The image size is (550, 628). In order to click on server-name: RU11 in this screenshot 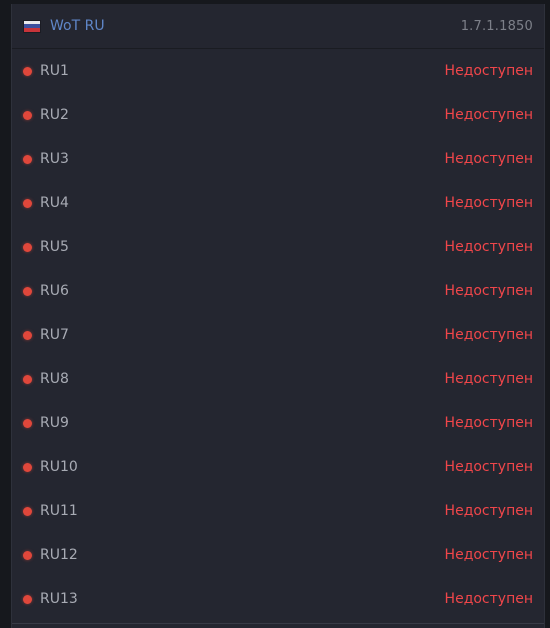, I will do `click(59, 511)`.